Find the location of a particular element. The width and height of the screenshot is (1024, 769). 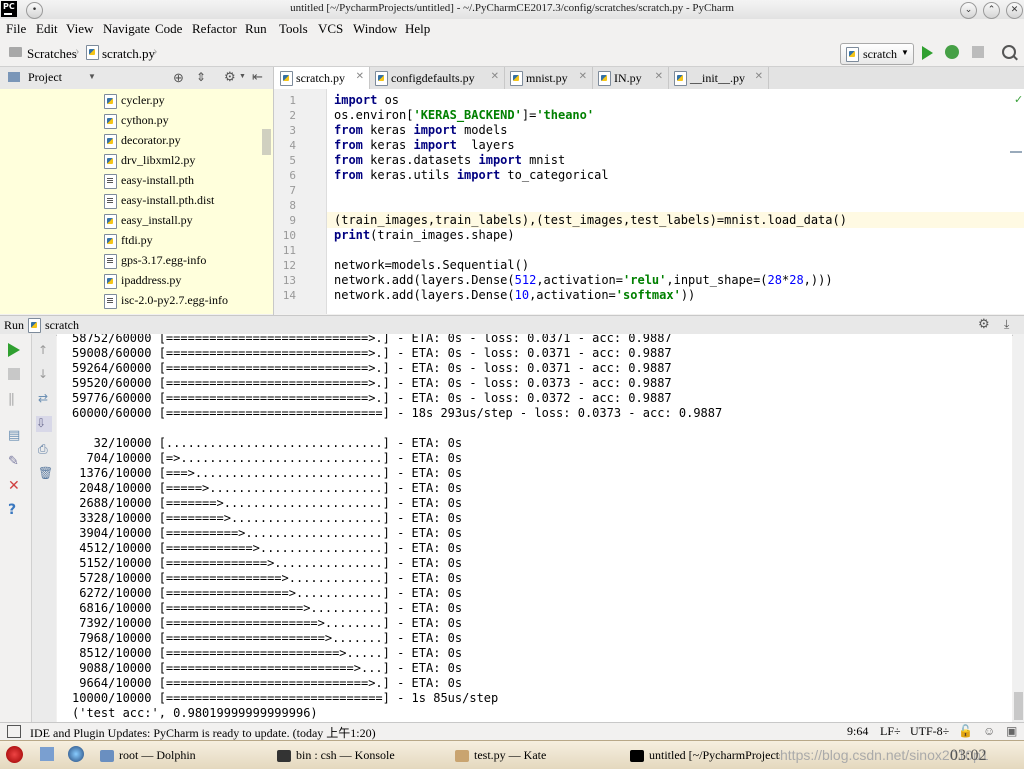

line-number: 5 is located at coordinates (292, 160).